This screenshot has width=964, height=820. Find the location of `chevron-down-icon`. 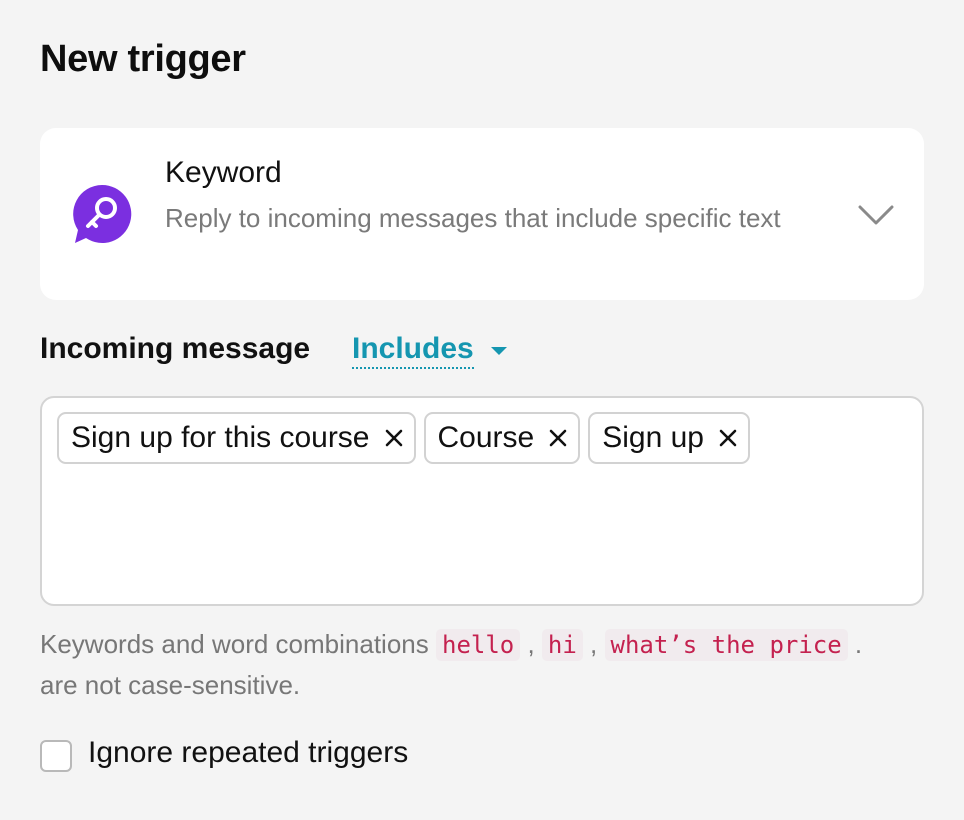

chevron-down-icon is located at coordinates (876, 215).